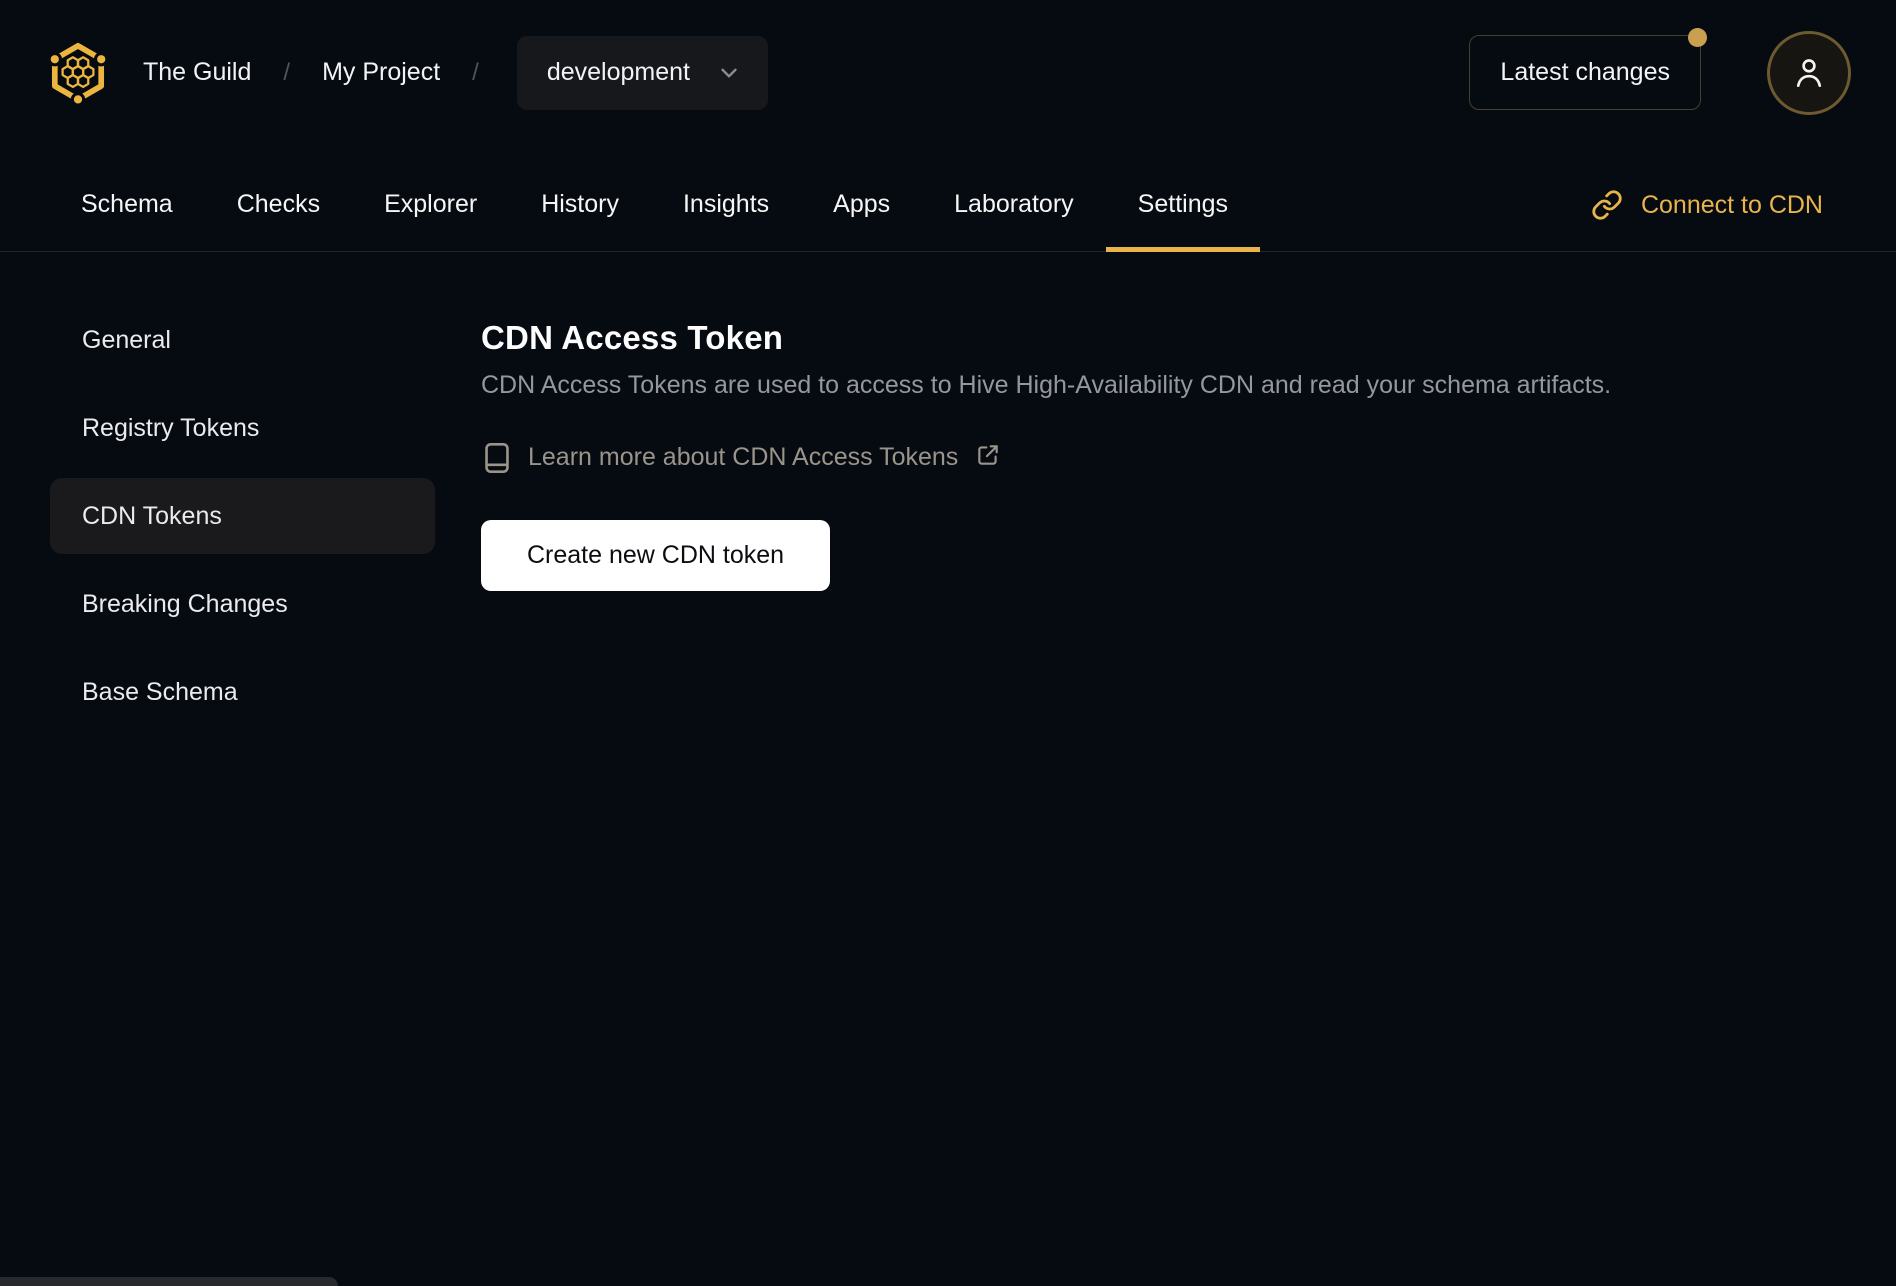  Describe the element at coordinates (278, 220) in the screenshot. I see `tab-checks: Checks` at that location.